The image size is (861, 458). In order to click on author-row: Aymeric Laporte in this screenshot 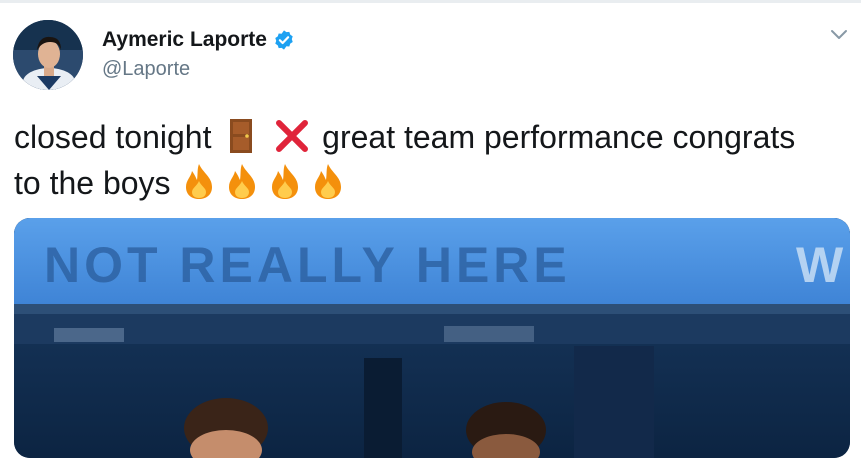, I will do `click(198, 40)`.